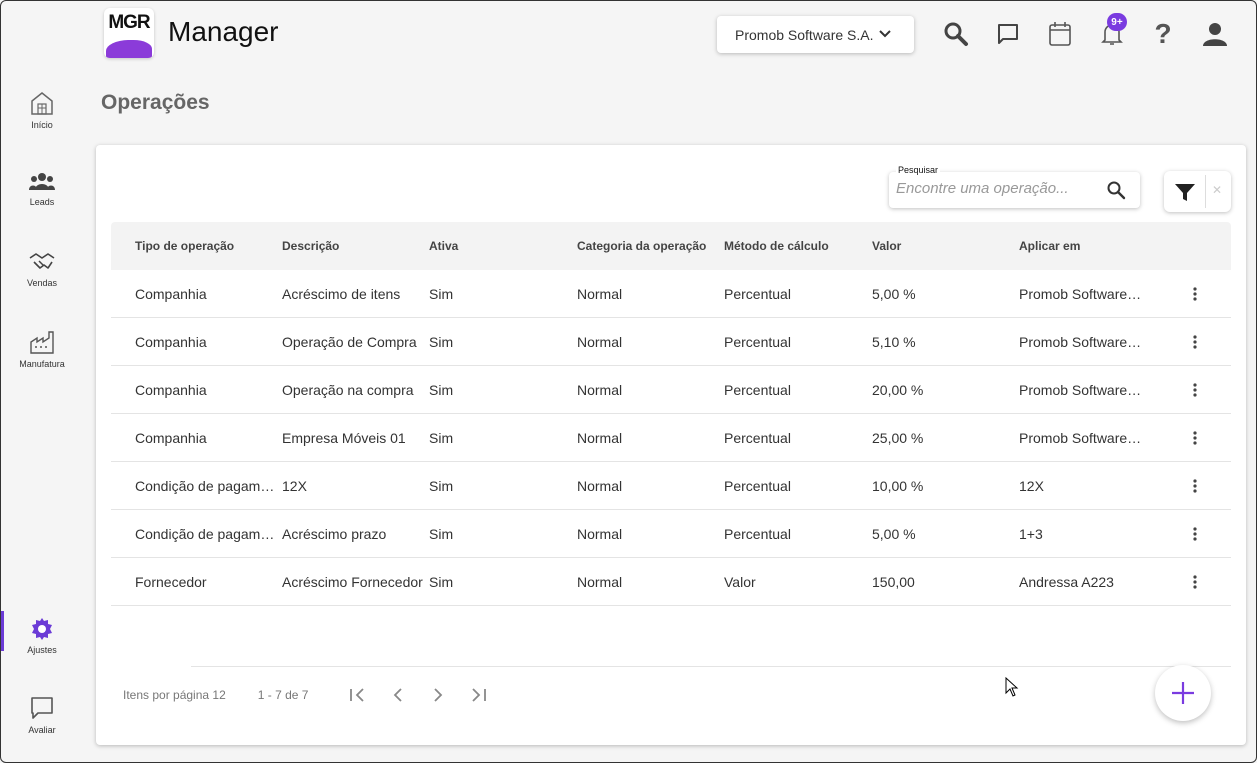 The image size is (1257, 763). Describe the element at coordinates (129, 49) in the screenshot. I see `logo-shape` at that location.